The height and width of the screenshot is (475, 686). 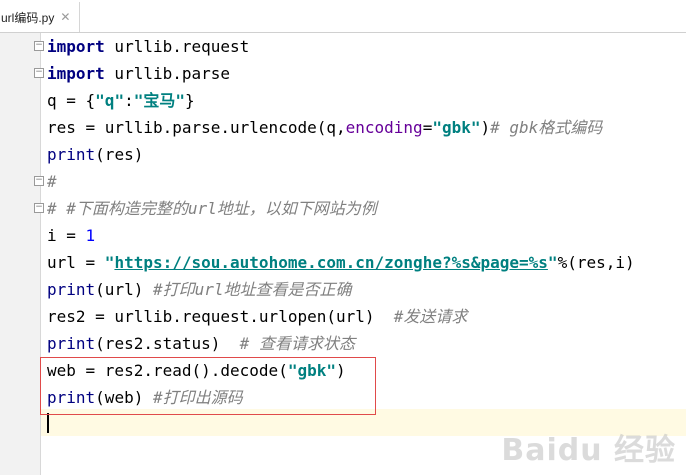 What do you see at coordinates (20, 254) in the screenshot?
I see `line-gutter` at bounding box center [20, 254].